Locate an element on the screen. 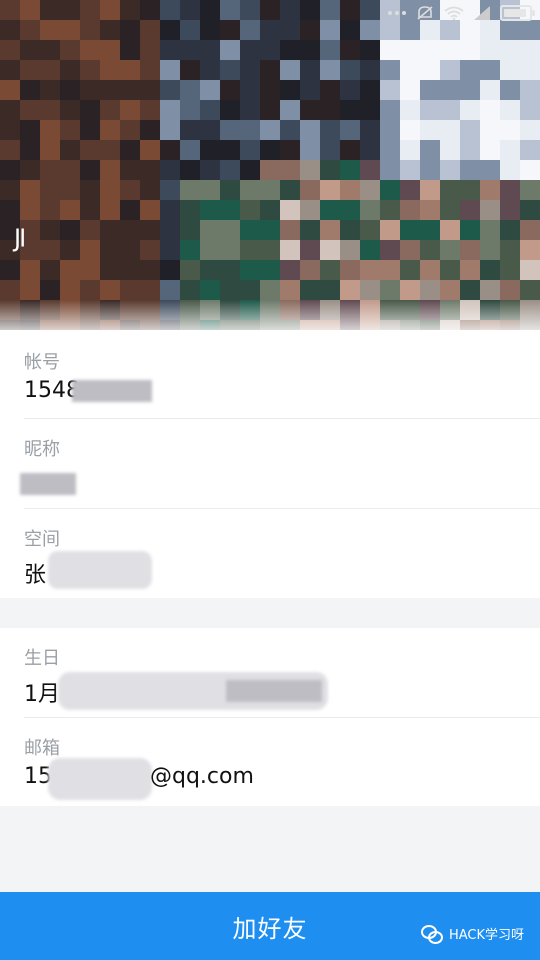 The width and height of the screenshot is (540, 960). battery-icon is located at coordinates (517, 13).